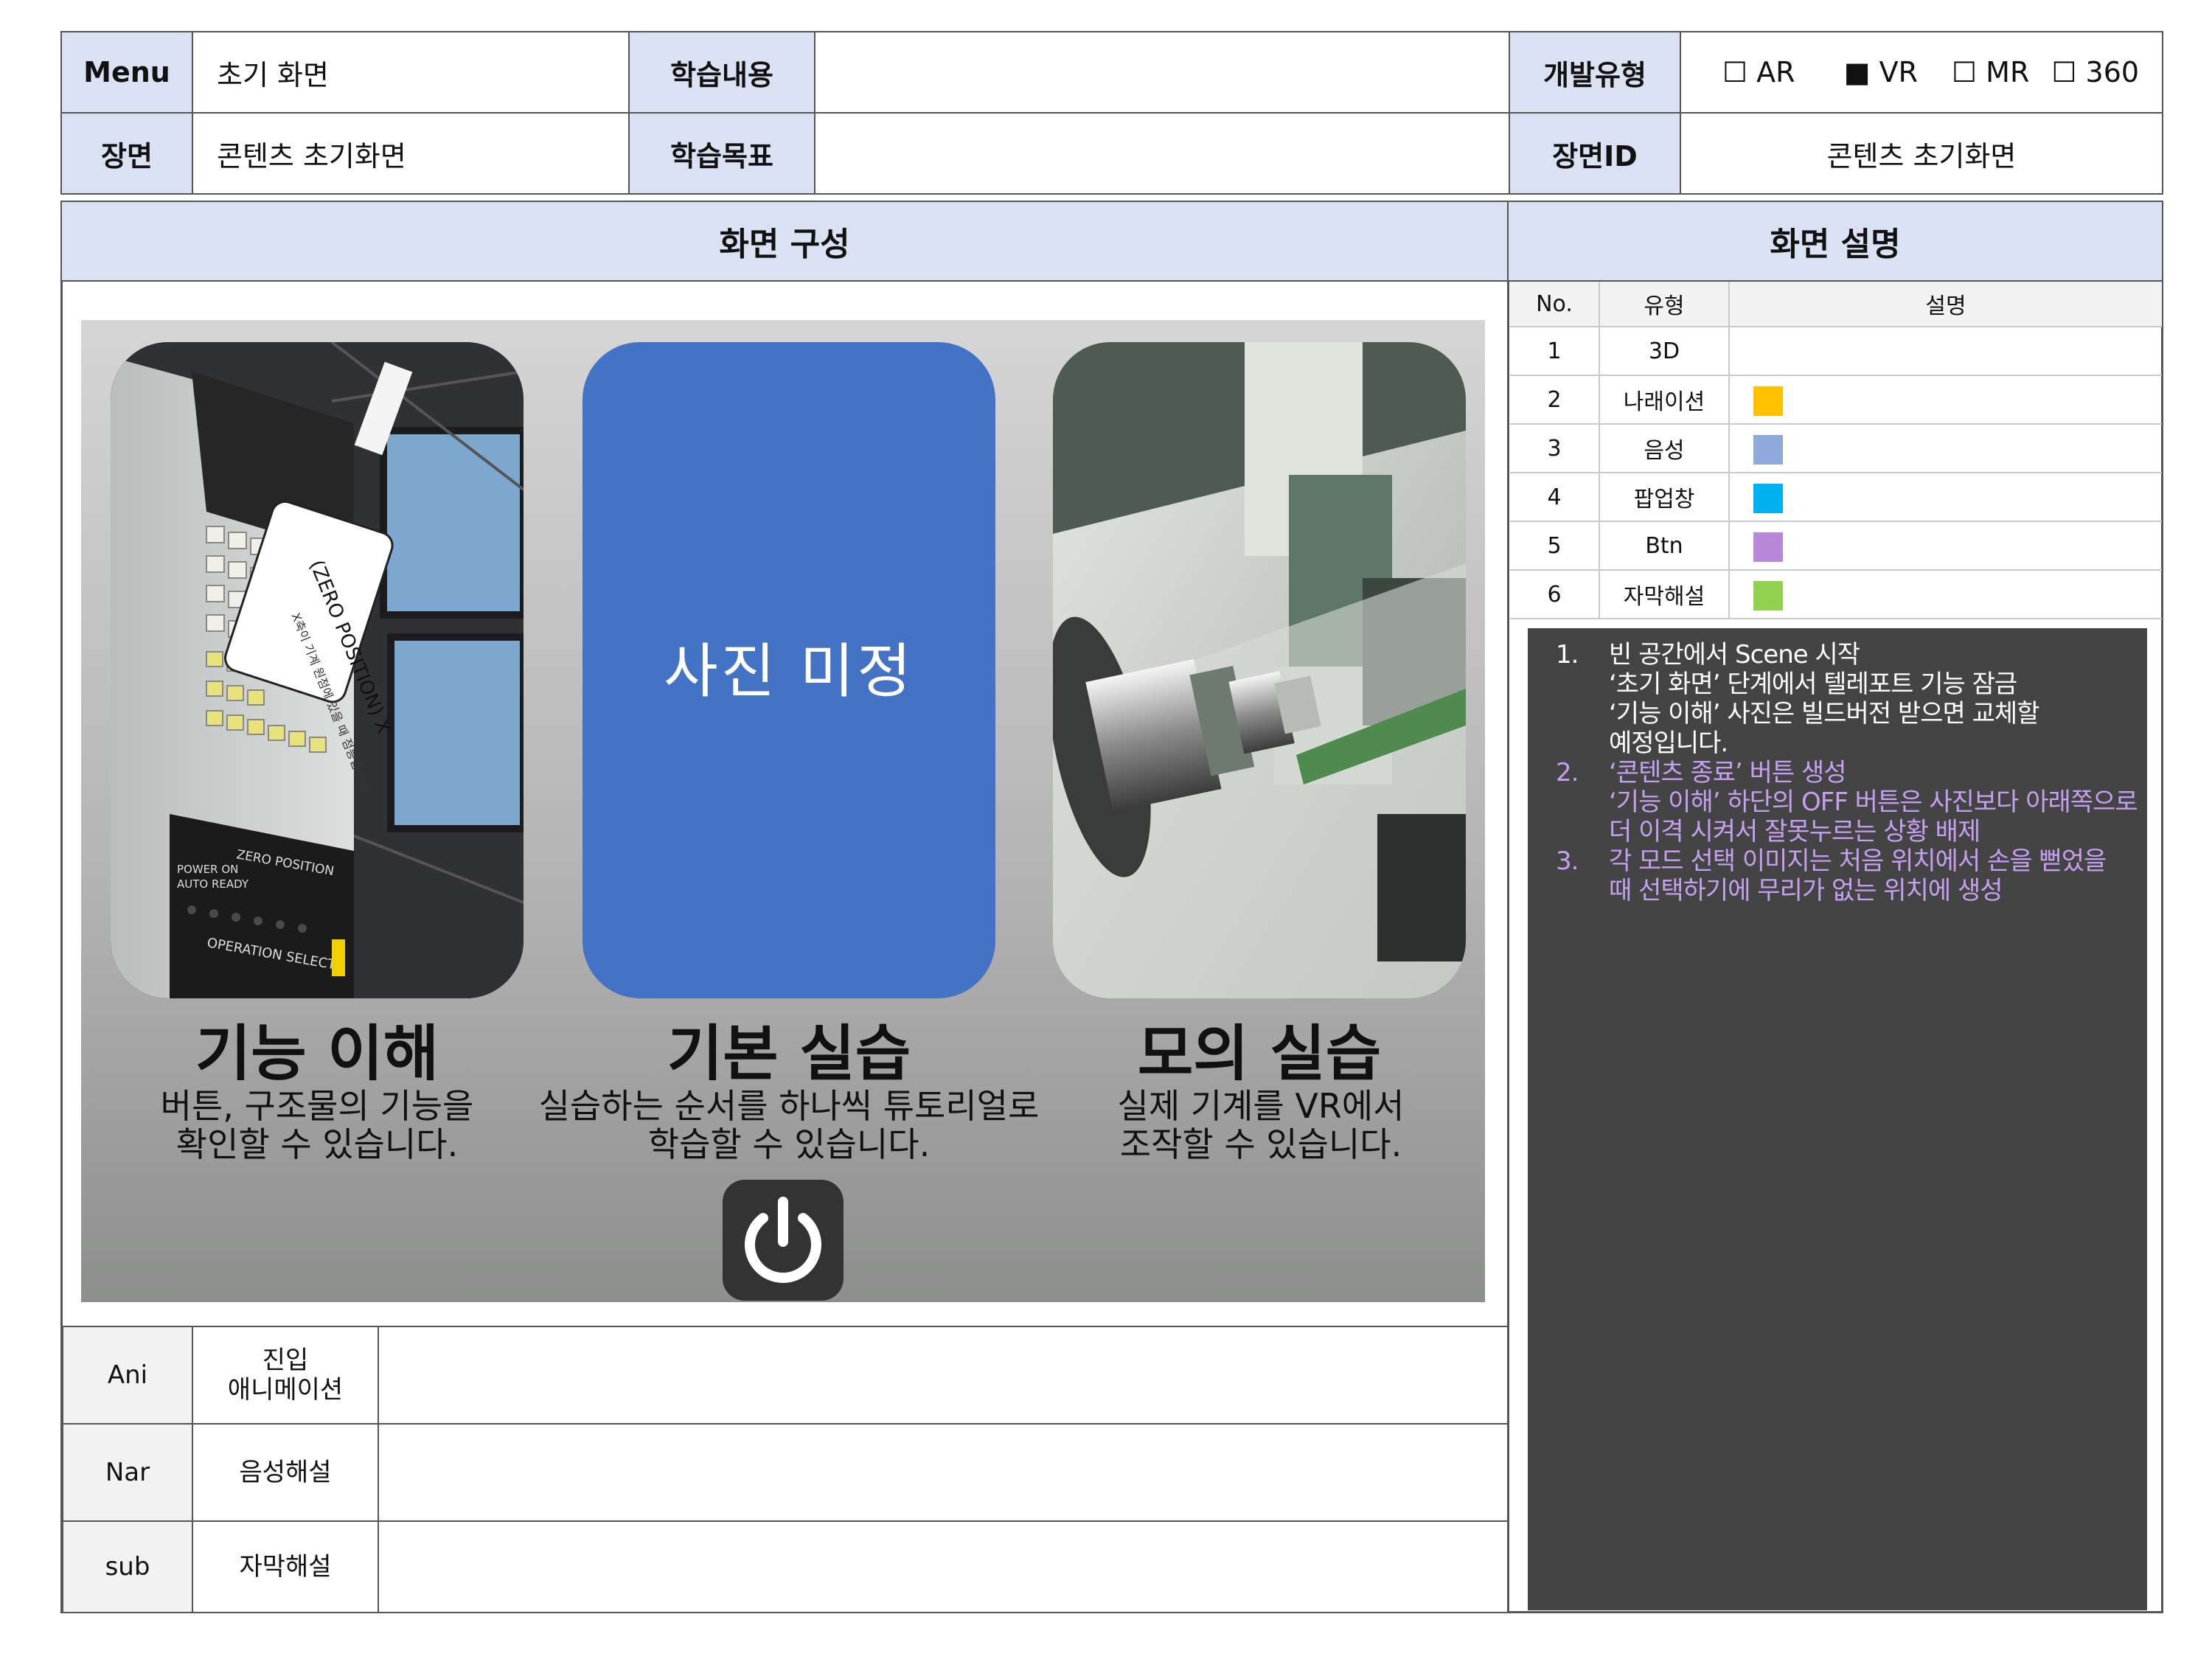 The height and width of the screenshot is (1659, 2212). Describe the element at coordinates (1857, 72) in the screenshot. I see `checkbox-filled-icon: ■` at that location.